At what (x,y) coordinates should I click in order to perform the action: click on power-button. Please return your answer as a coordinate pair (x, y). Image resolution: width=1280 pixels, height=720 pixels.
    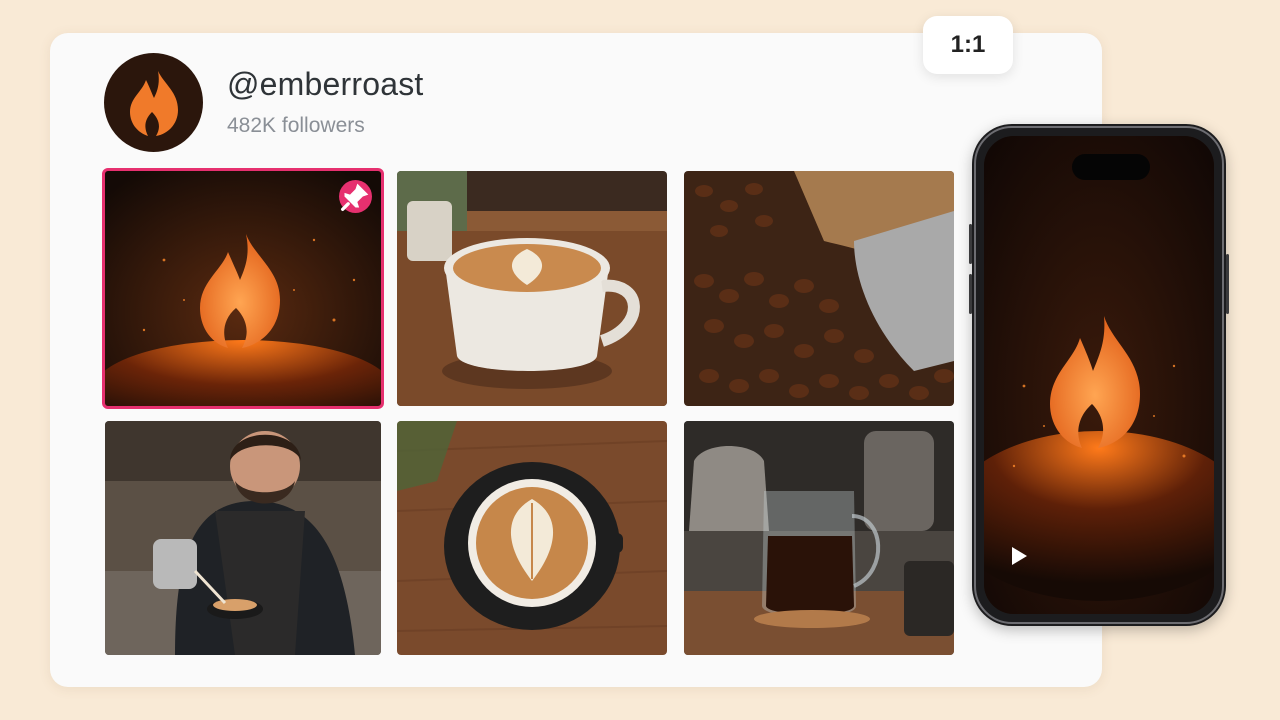
    Looking at the image, I should click on (1227, 284).